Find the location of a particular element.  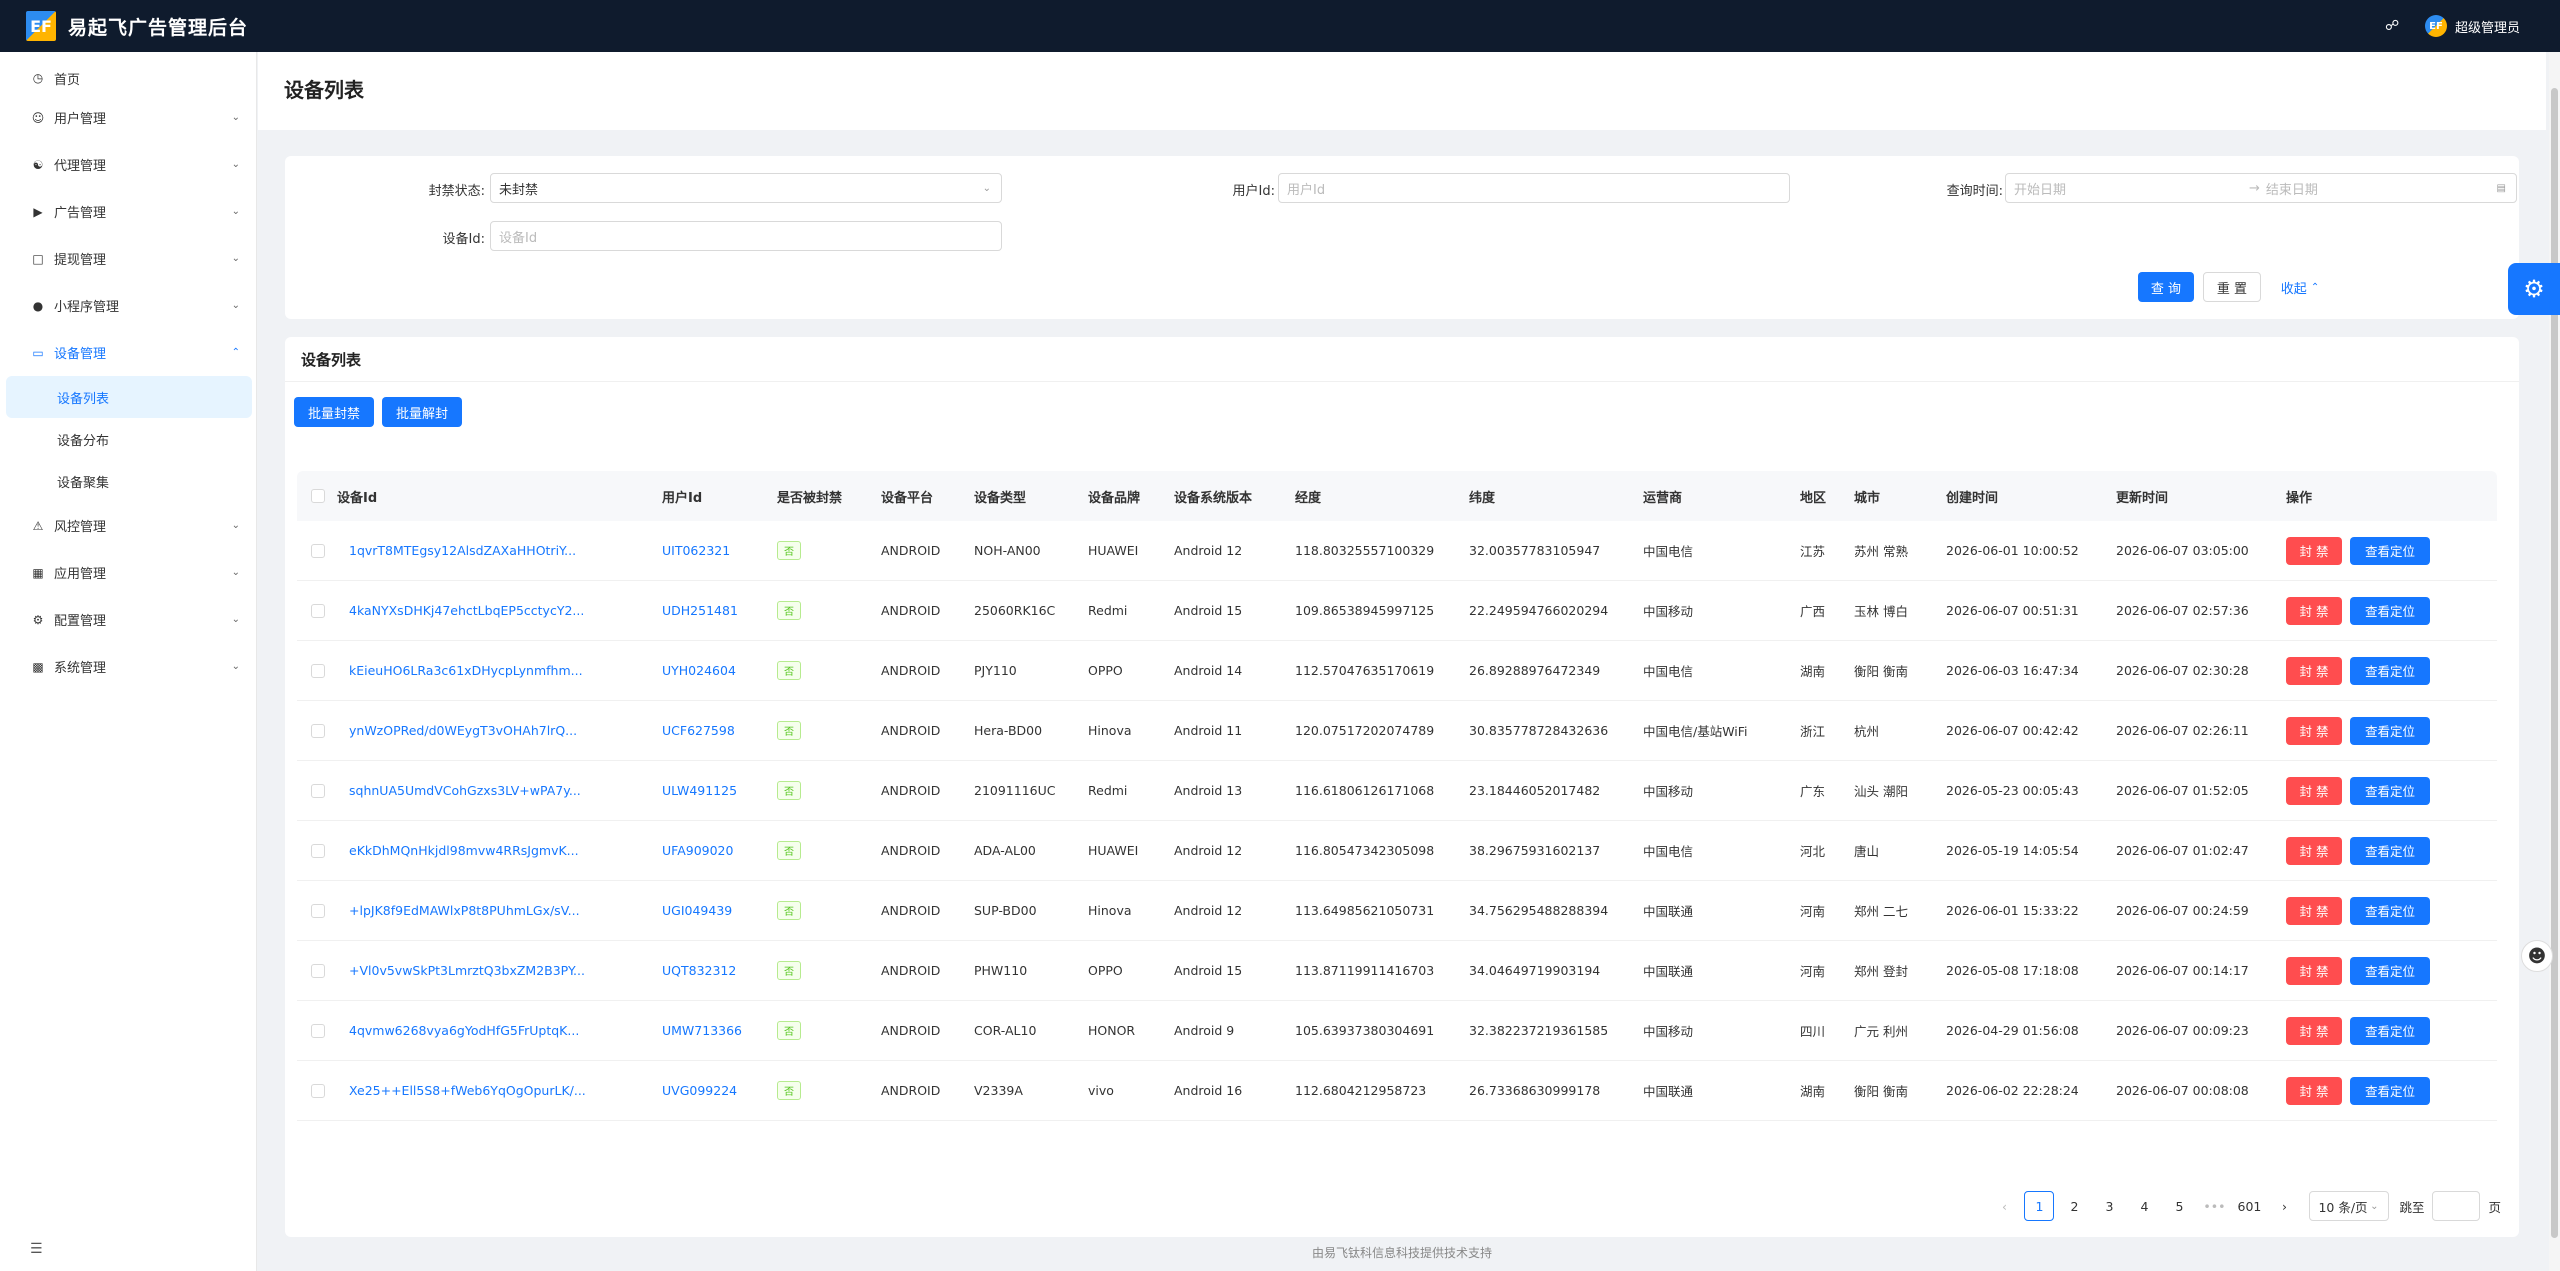

cell-user-id: UVG099224 is located at coordinates (715, 1090).